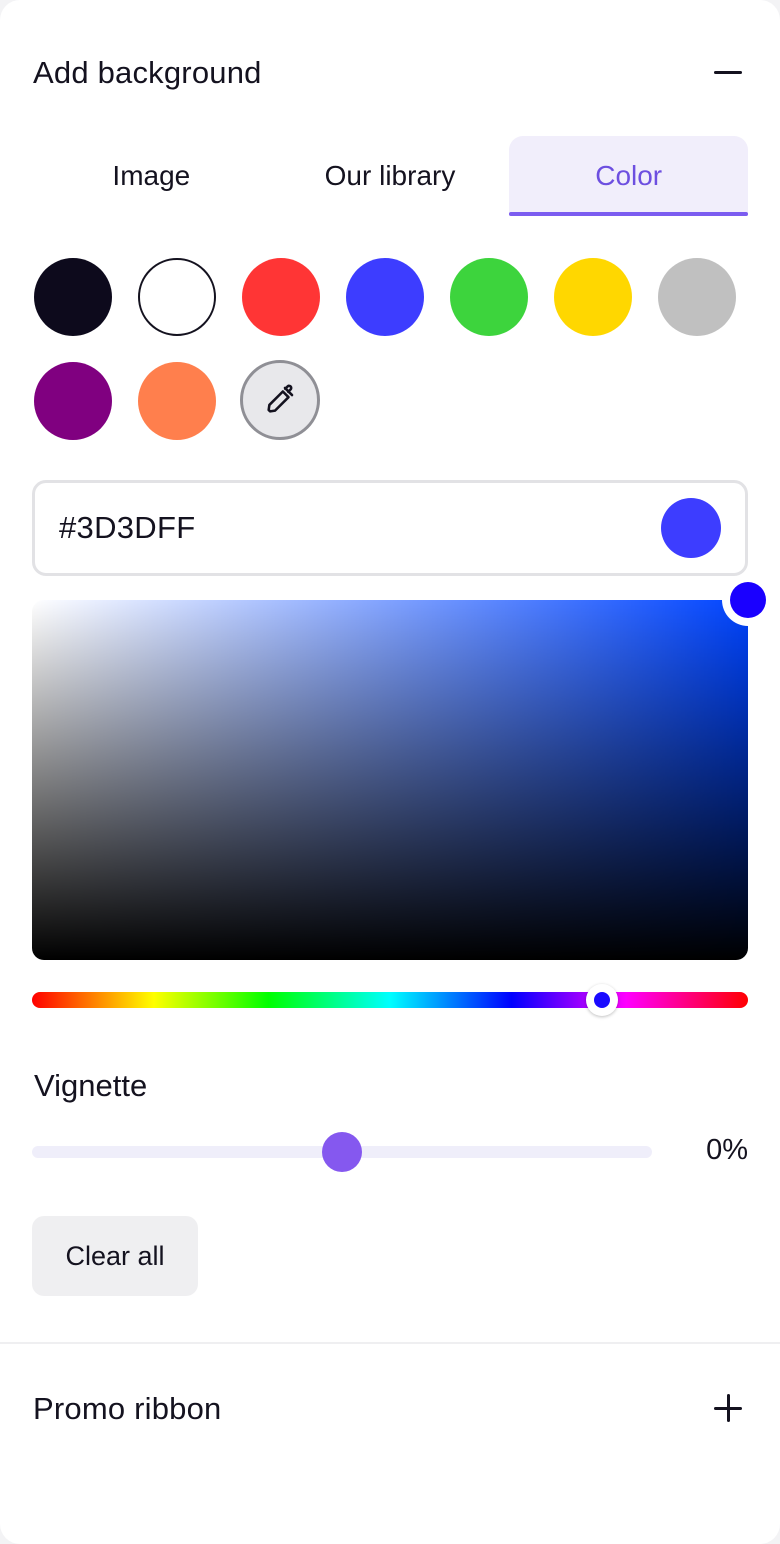 This screenshot has width=780, height=1544. What do you see at coordinates (629, 176) in the screenshot?
I see `tab-color: Color` at bounding box center [629, 176].